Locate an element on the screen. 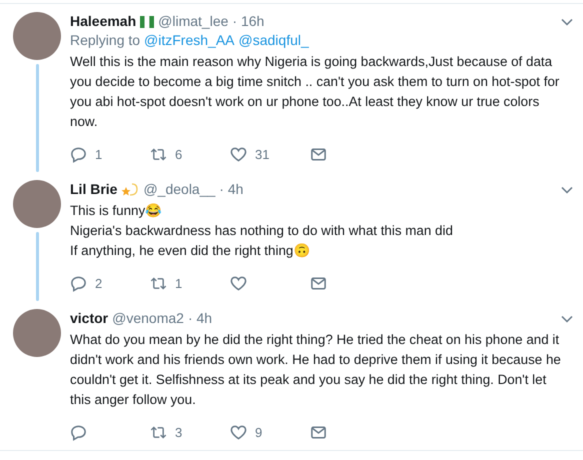 The width and height of the screenshot is (583, 460). user-handle: @_deola__ is located at coordinates (179, 189).